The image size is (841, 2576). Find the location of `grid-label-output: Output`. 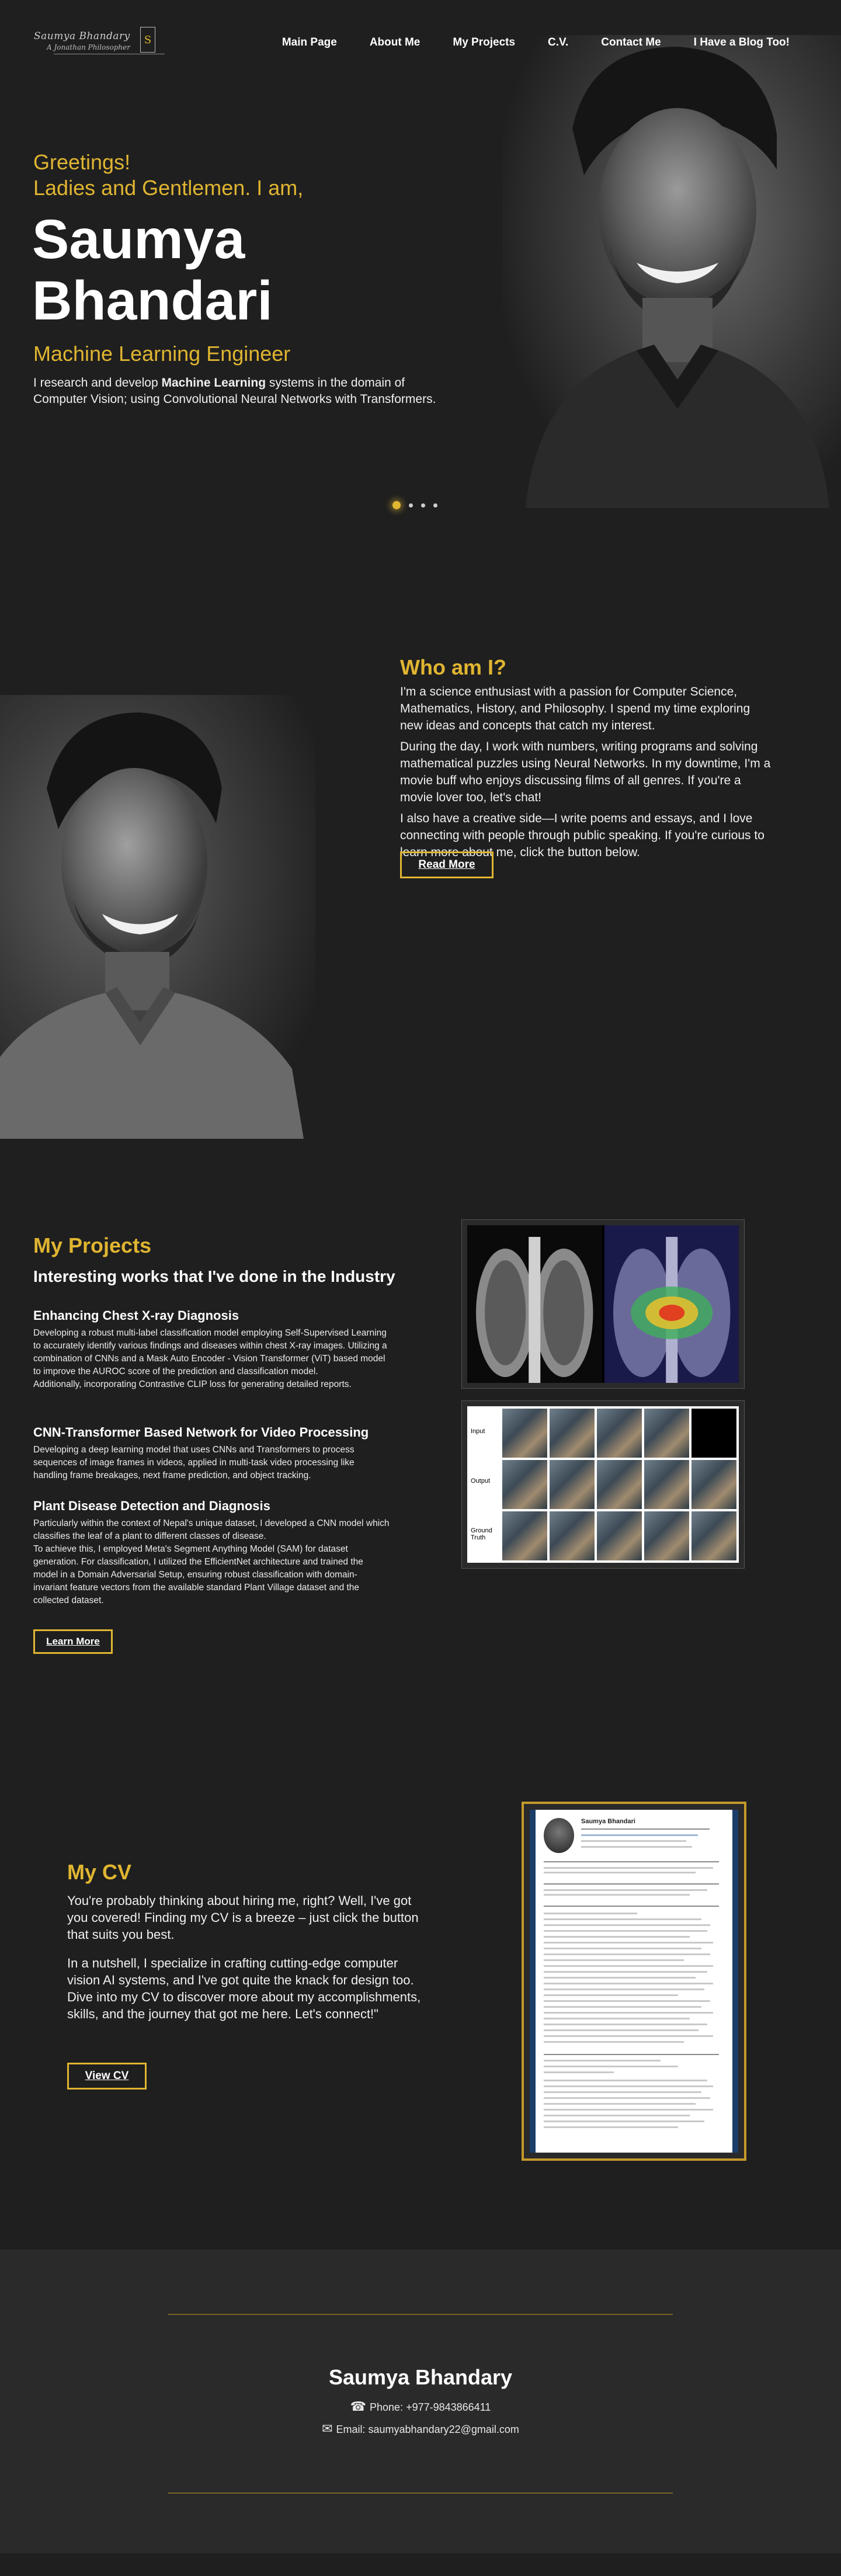

grid-label-output: Output is located at coordinates (481, 1481).